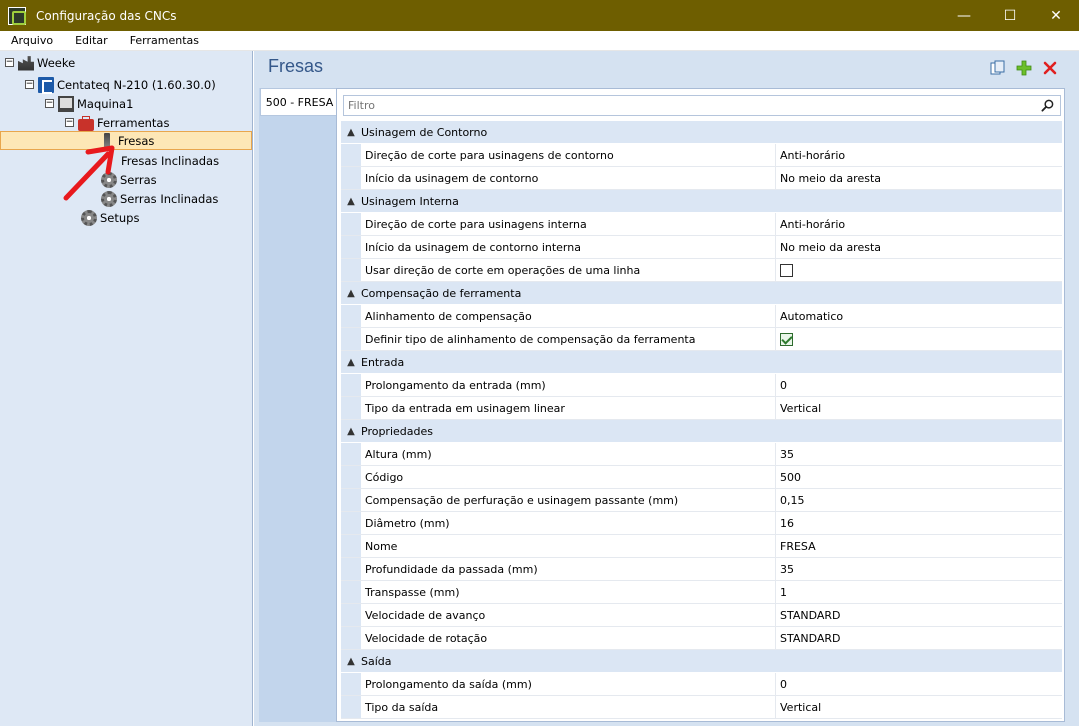 The image size is (1079, 726). What do you see at coordinates (701, 132) in the screenshot?
I see `category-row: ▲ Usinagem de Contorno` at bounding box center [701, 132].